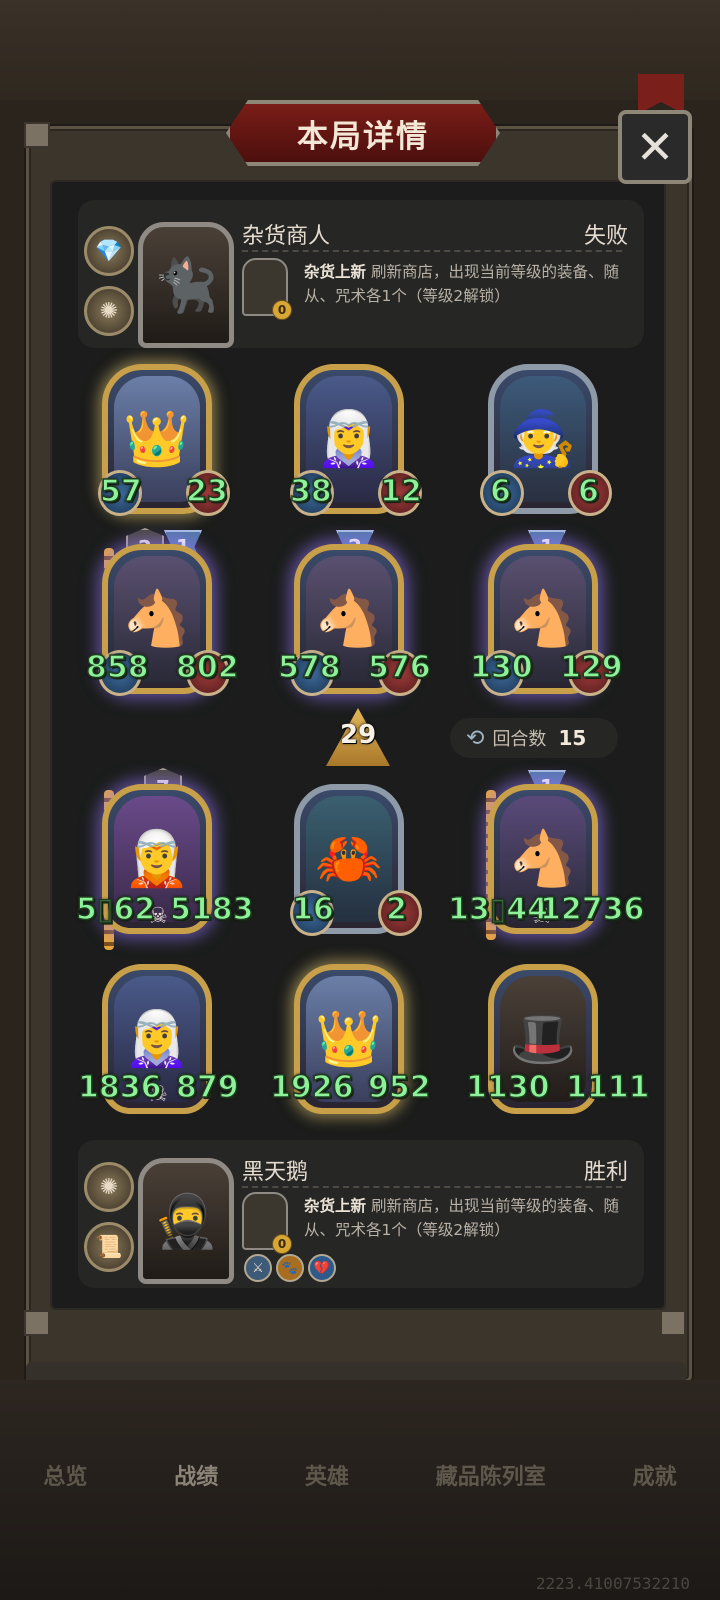 This screenshot has width=720, height=1600. Describe the element at coordinates (360, 1475) in the screenshot. I see `bottom-nav: 总览 战绩 英雄 藏品陈列室 成就` at that location.